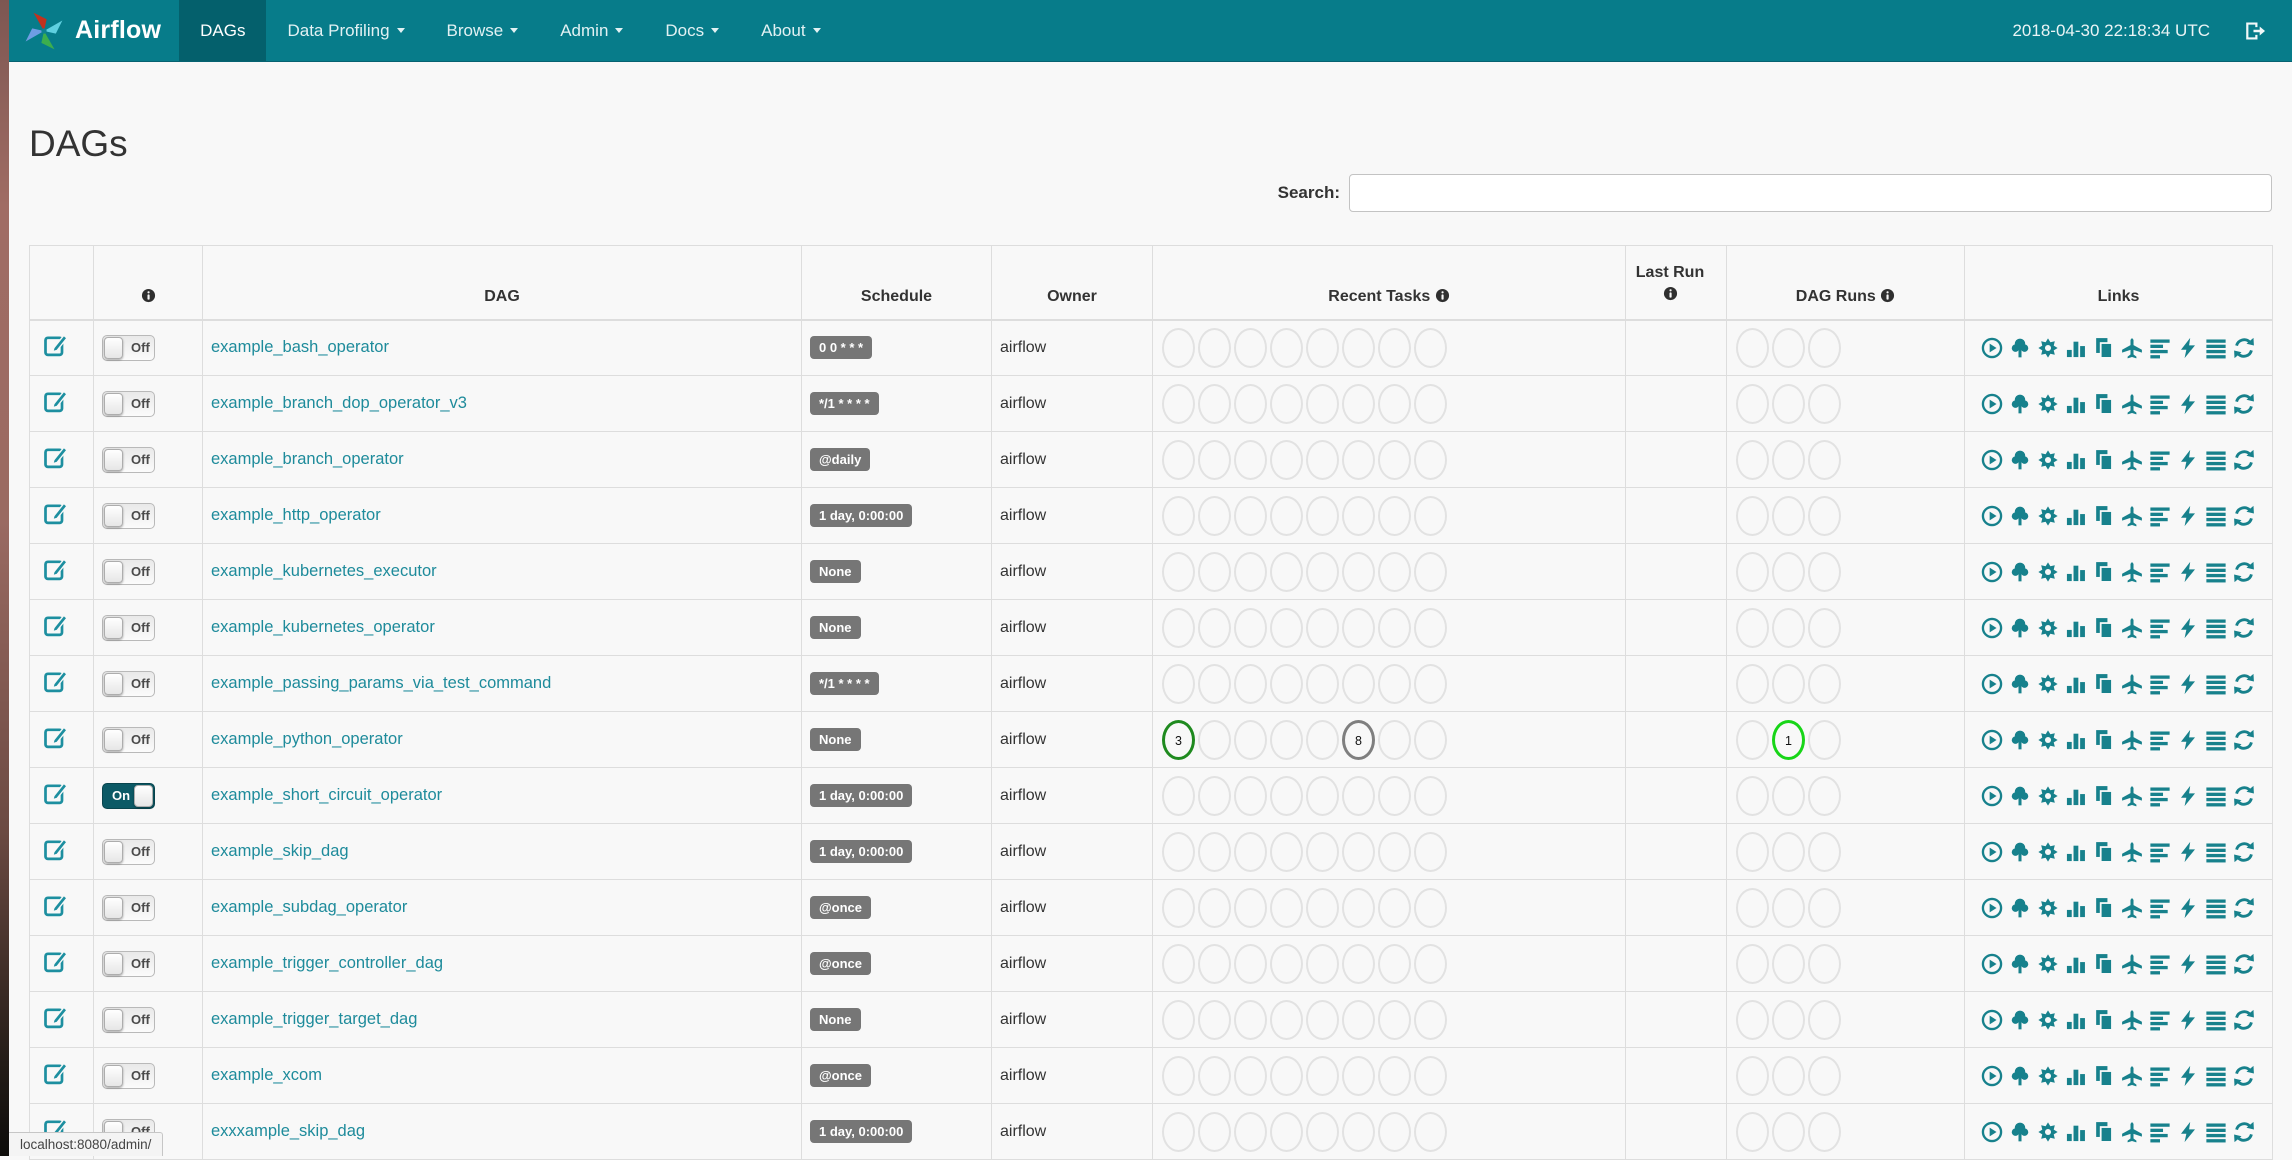  What do you see at coordinates (1178, 740) in the screenshot?
I see `task-state-circle: 3` at bounding box center [1178, 740].